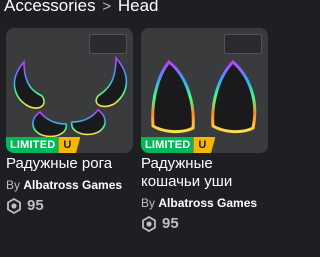  Describe the element at coordinates (204, 173) in the screenshot. I see `item-name: Радужные кошачьи уши` at that location.